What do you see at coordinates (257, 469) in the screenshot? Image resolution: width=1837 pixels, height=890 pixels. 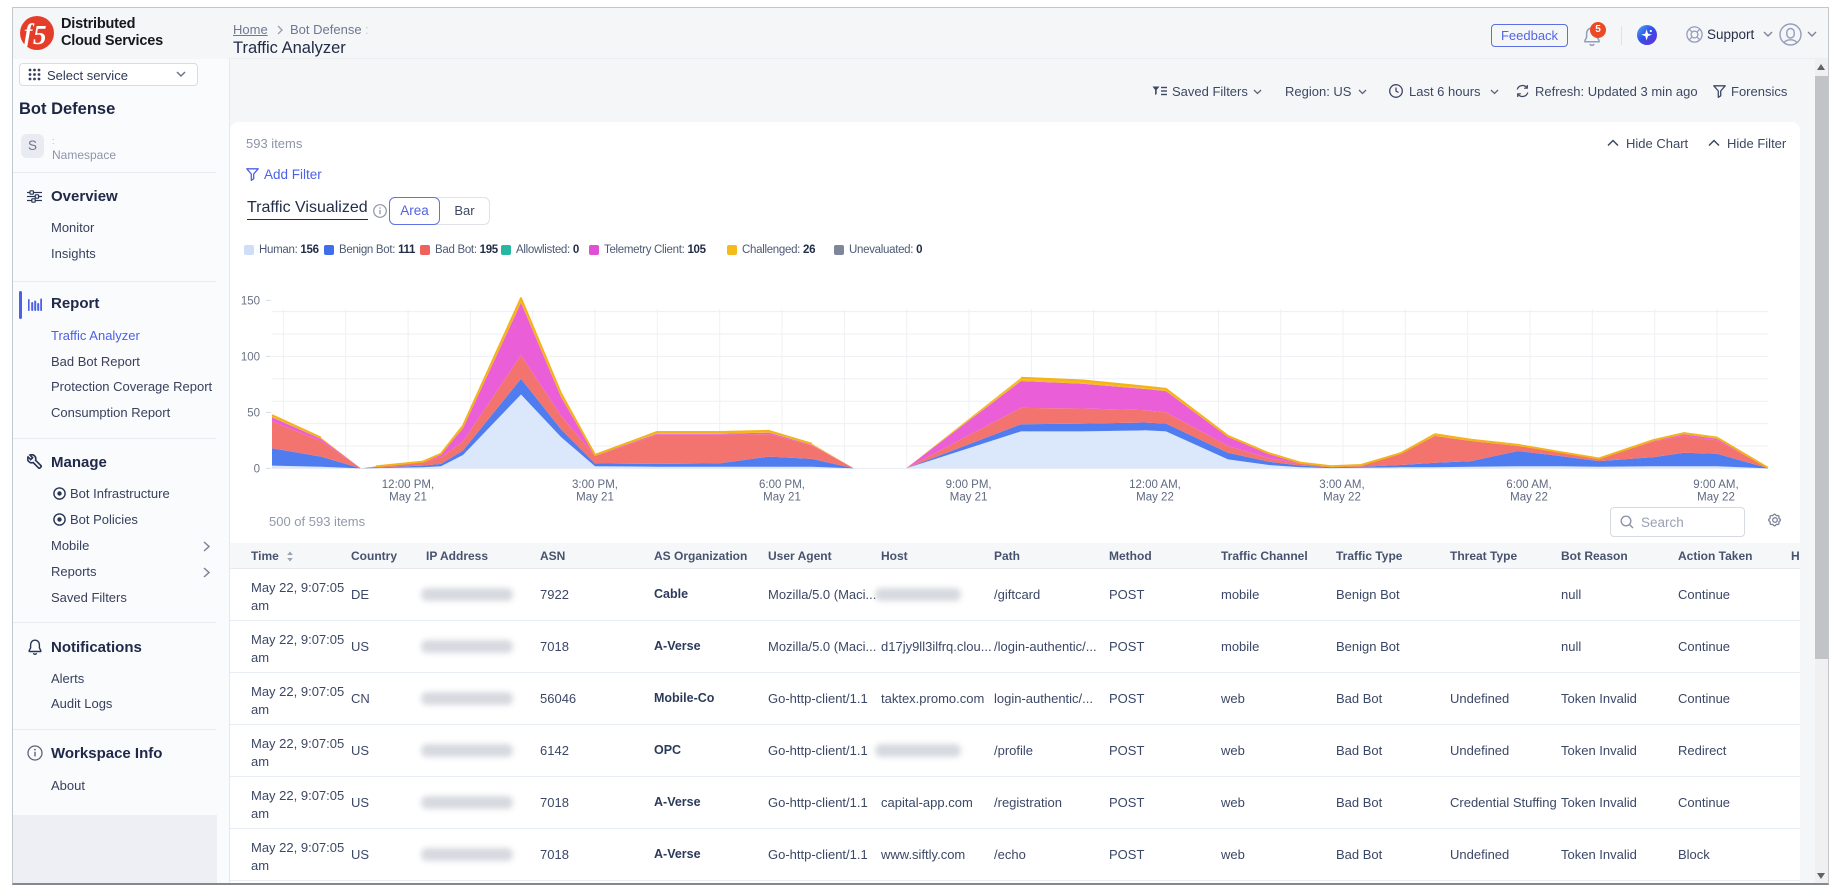 I see `svg-text: 0` at bounding box center [257, 469].